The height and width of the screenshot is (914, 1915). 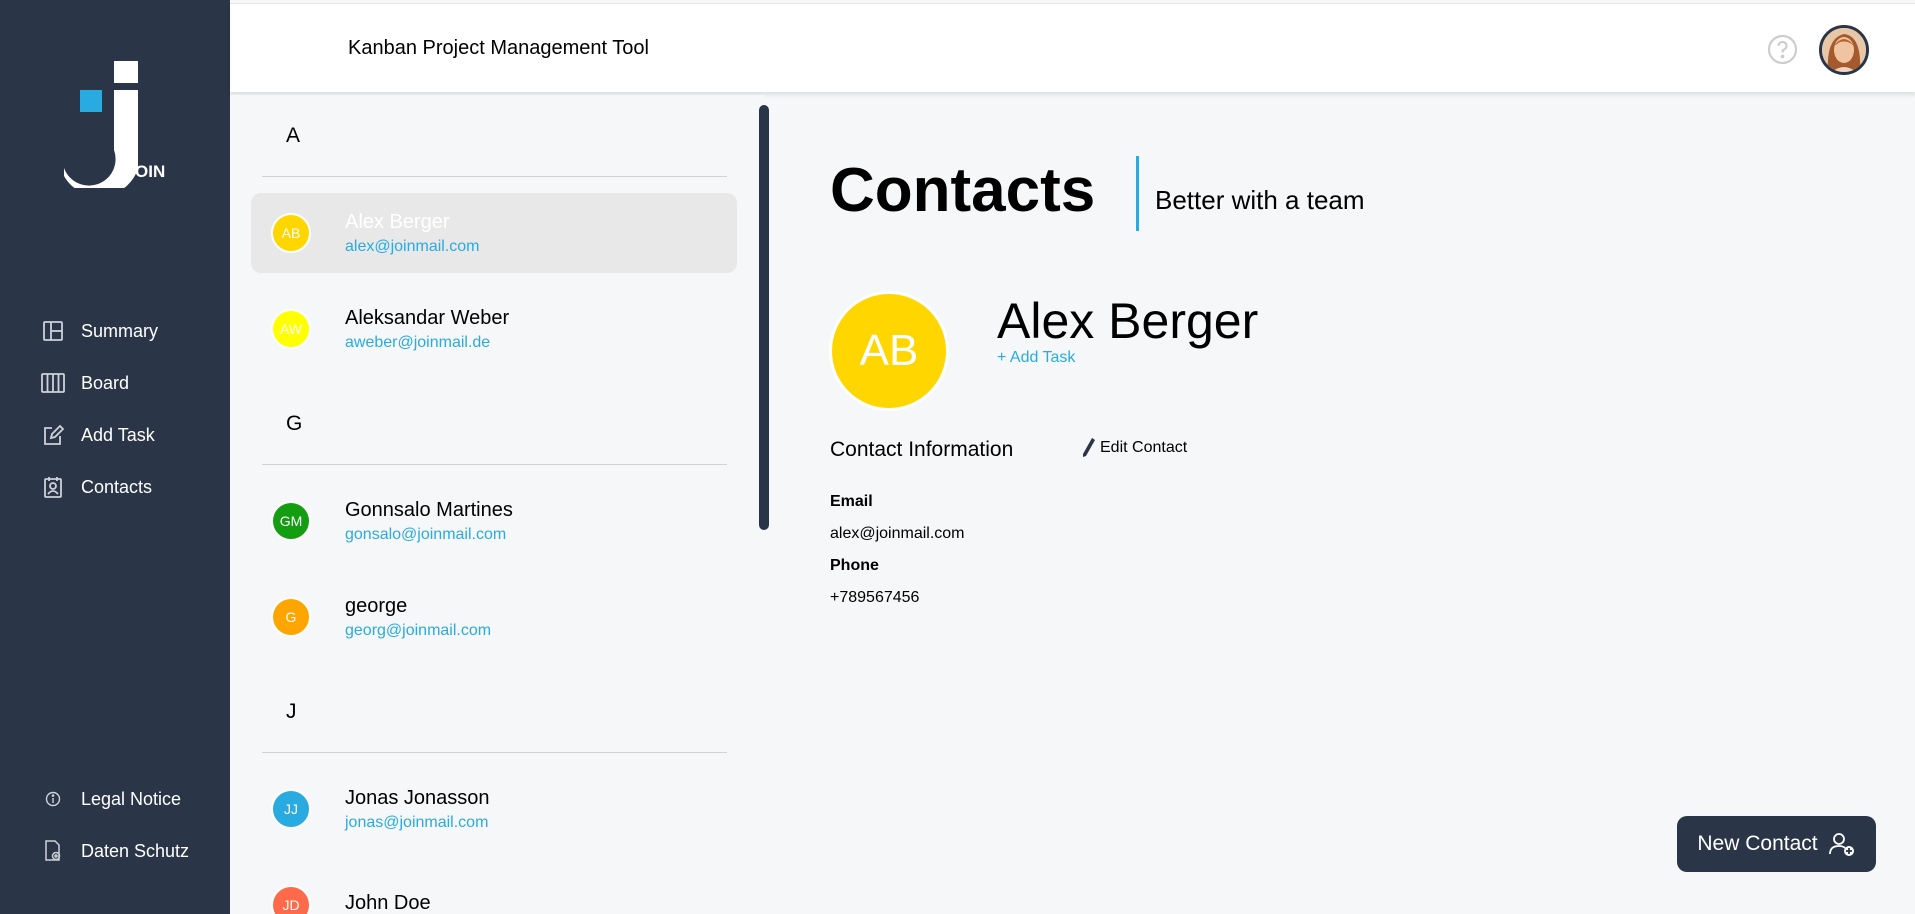 I want to click on app-title: Kanban Project Management Tool, so click(x=498, y=48).